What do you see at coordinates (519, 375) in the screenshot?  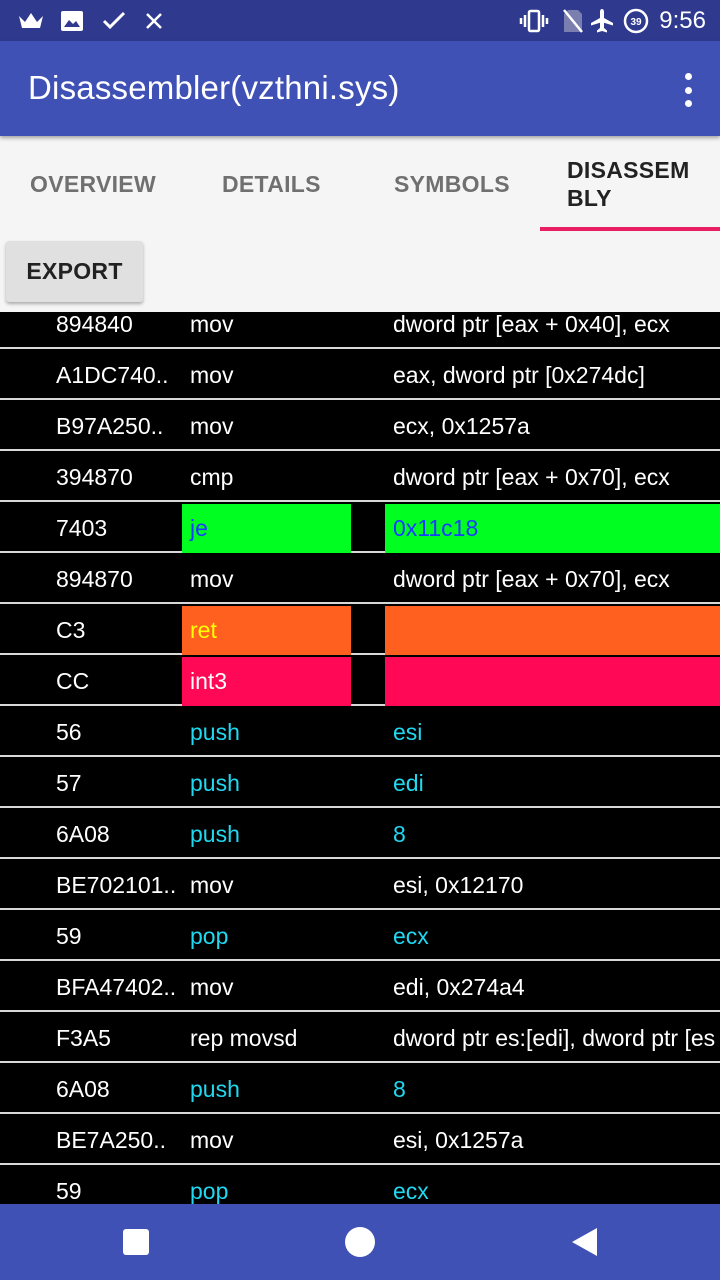 I see `instruction-operands: eax, dword ptr [0x274dc]` at bounding box center [519, 375].